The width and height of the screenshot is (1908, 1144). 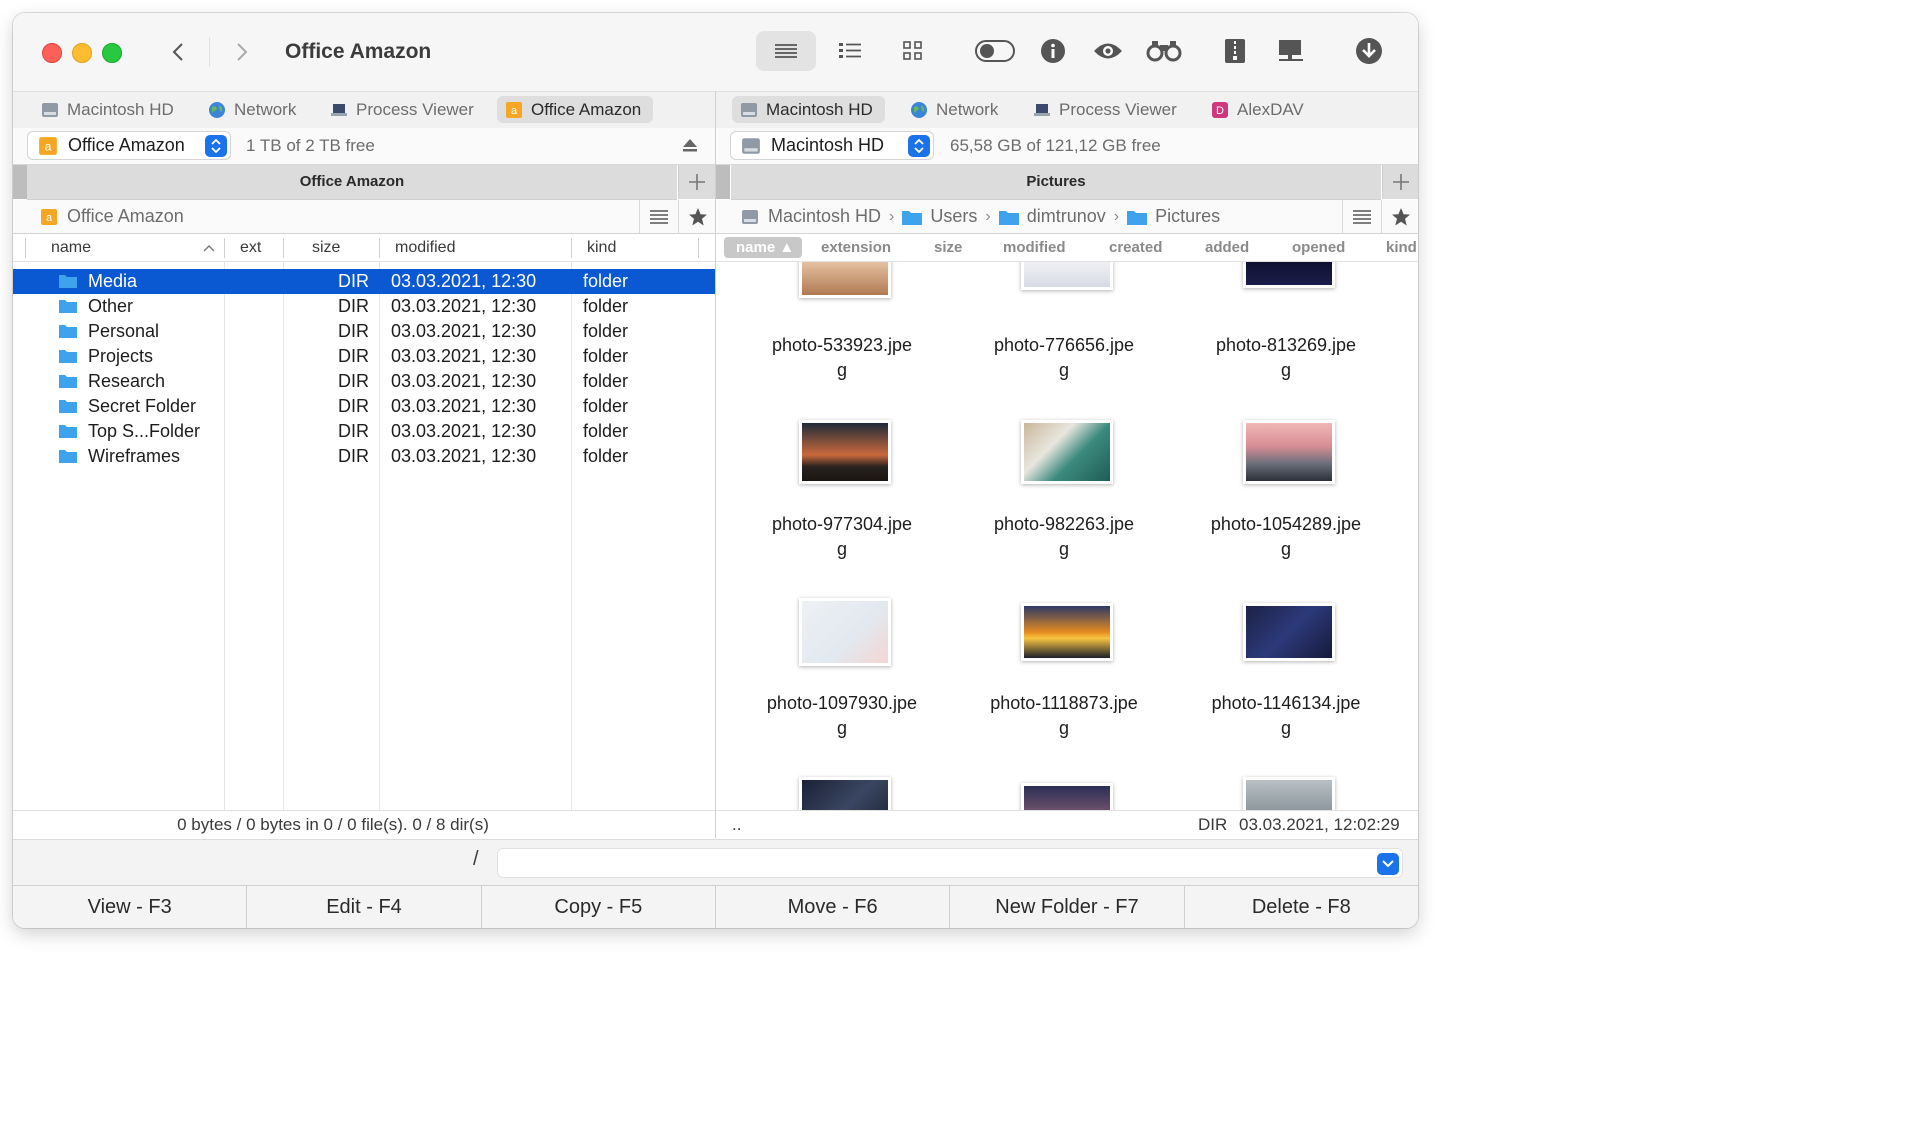 I want to click on column-added: added, so click(x=1227, y=247).